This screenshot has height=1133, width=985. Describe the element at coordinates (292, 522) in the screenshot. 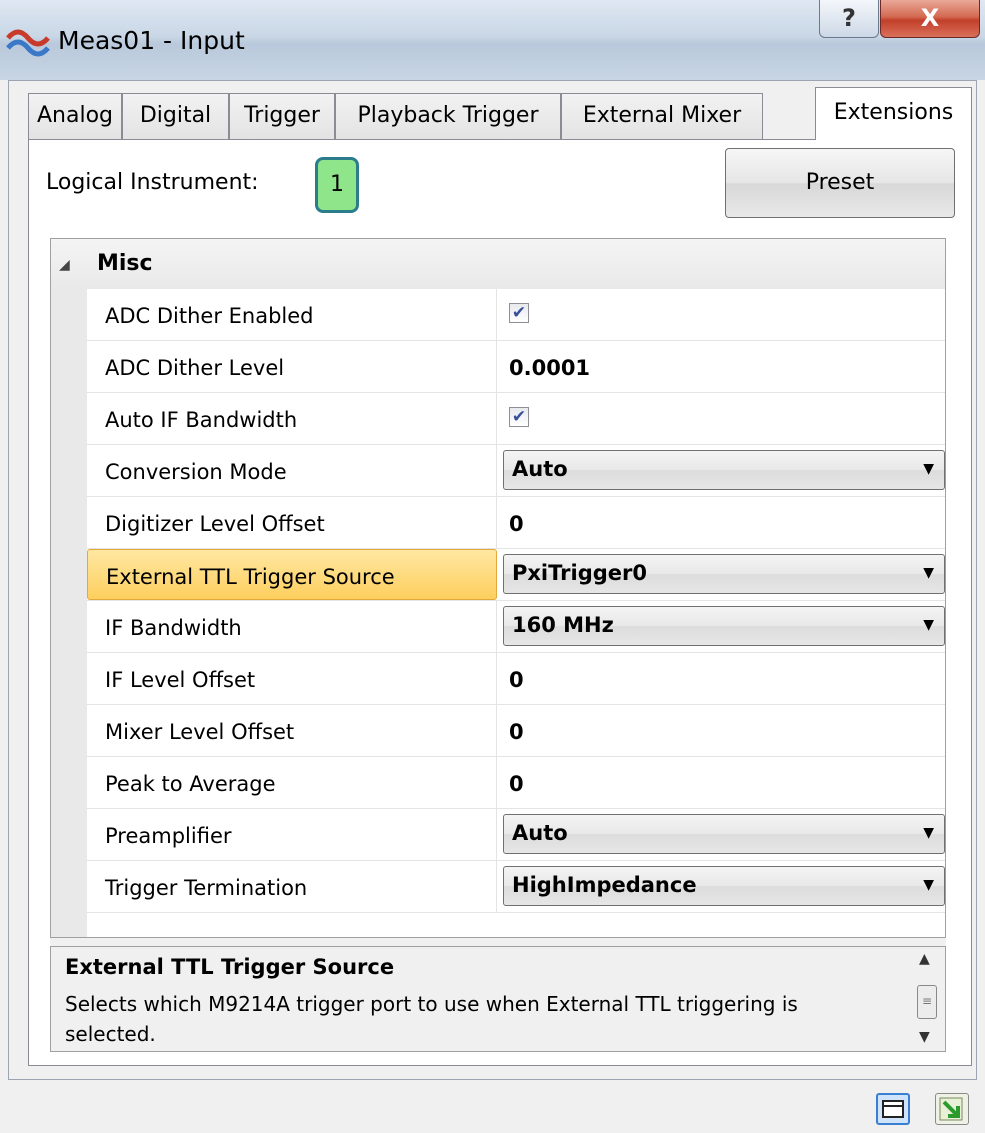

I see `property-name: Digitizer Level Offset` at that location.